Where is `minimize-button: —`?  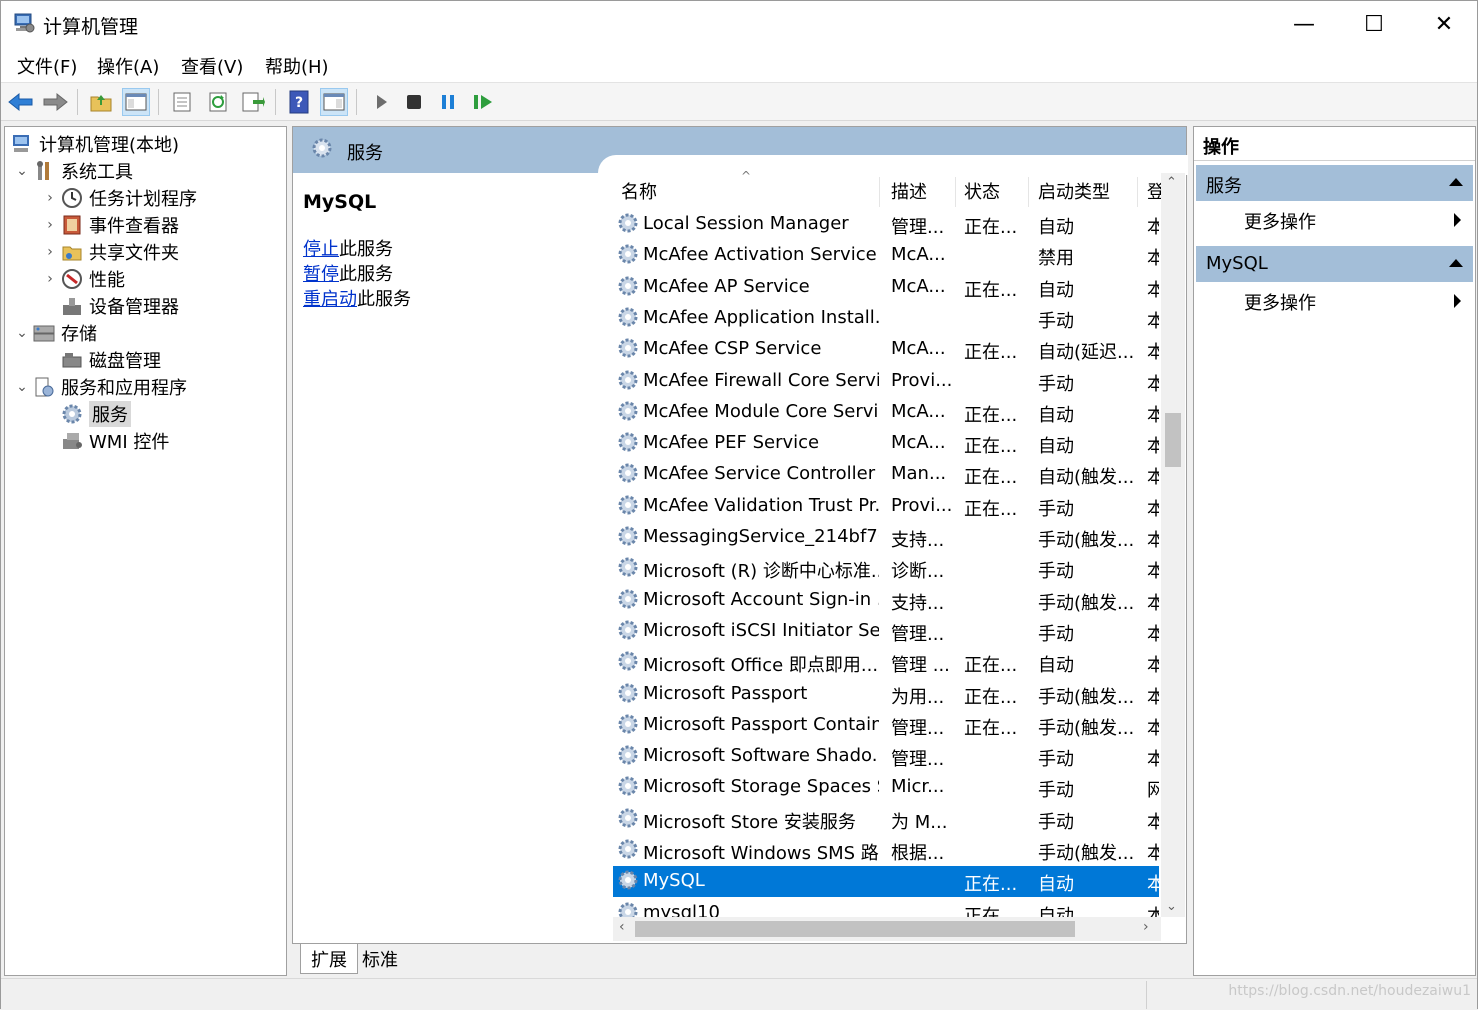
minimize-button: — is located at coordinates (1304, 24).